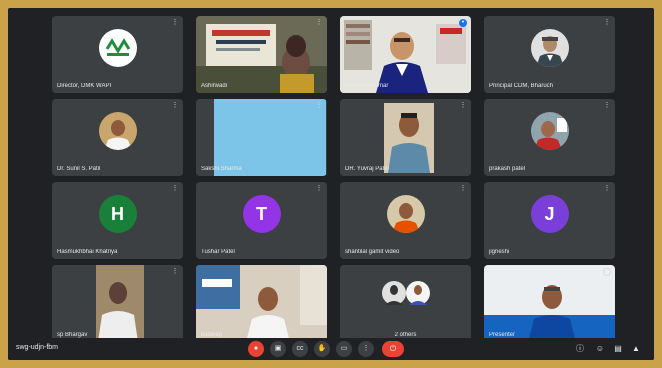 The height and width of the screenshot is (368, 662). Describe the element at coordinates (87, 252) in the screenshot. I see `participant-name: Hasmukhbhai Khatriya` at that location.